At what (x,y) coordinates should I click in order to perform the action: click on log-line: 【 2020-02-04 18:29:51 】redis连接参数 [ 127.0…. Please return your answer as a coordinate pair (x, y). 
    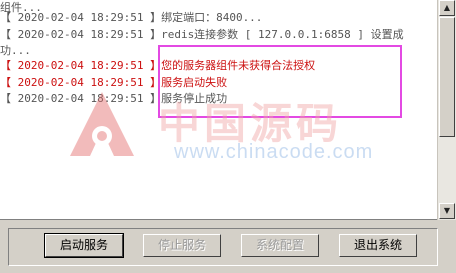
    Looking at the image, I should click on (202, 34).